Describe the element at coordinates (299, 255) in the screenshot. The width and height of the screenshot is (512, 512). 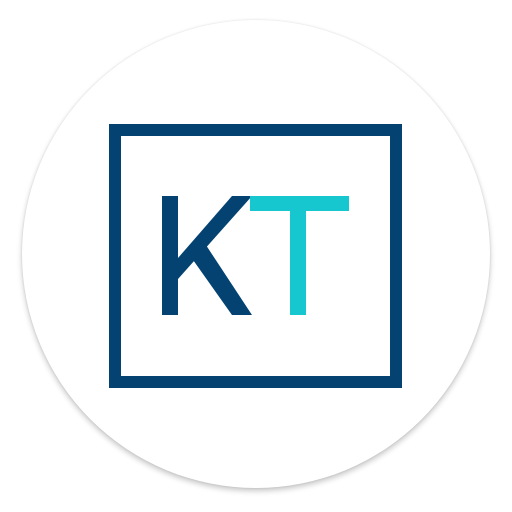
I see `letter-t-glyph` at that location.